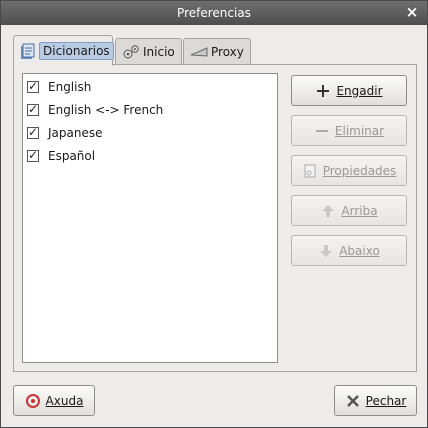 This screenshot has width=428, height=428. I want to click on tab-startup-label: Inicio, so click(159, 51).